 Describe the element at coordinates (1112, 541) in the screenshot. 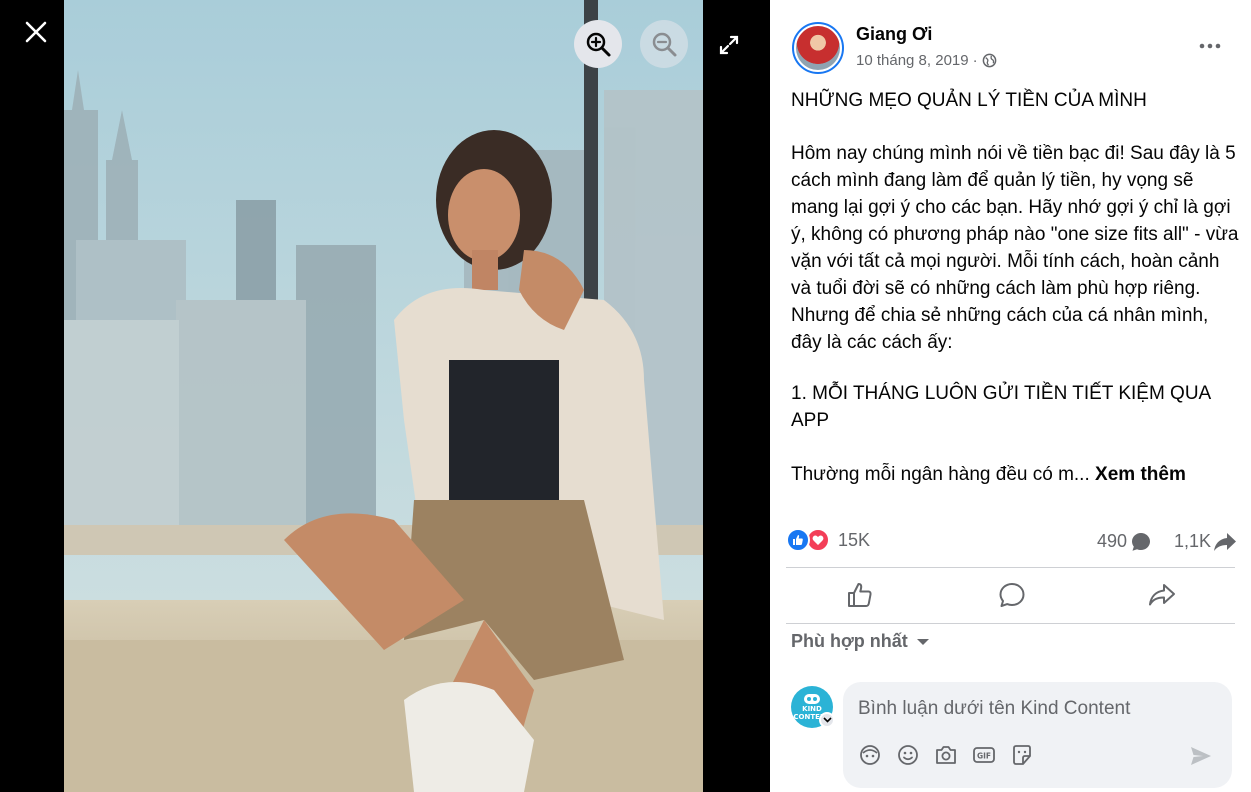

I see `comment-count-value: 490` at that location.